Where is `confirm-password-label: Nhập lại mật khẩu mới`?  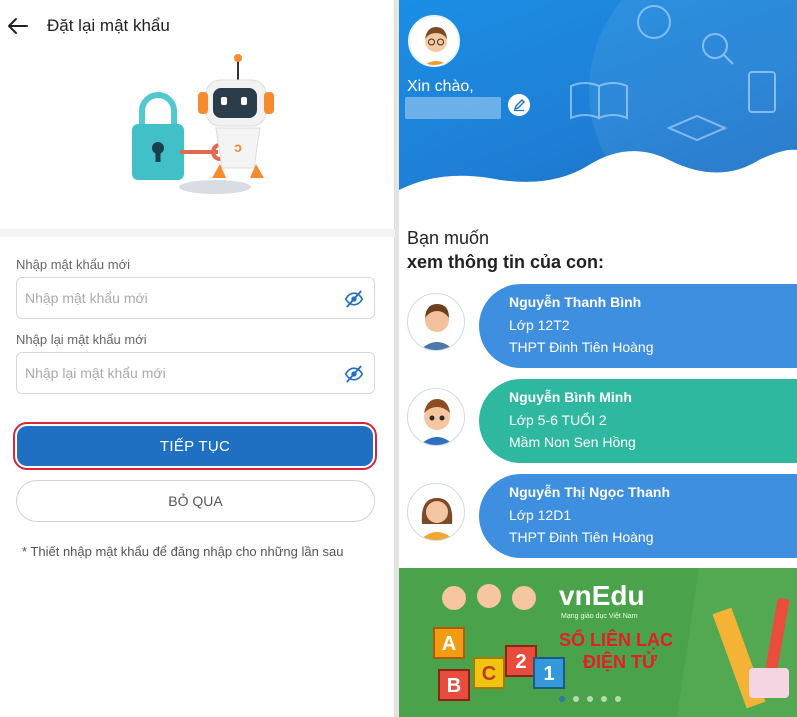
confirm-password-label: Nhập lại mật khẩu mới is located at coordinates (81, 339).